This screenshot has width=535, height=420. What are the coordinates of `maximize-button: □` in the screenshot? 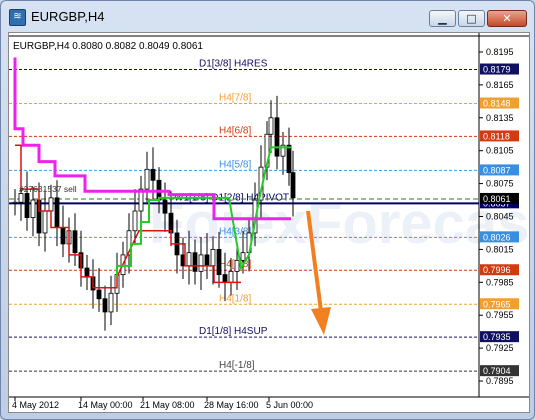 It's located at (471, 18).